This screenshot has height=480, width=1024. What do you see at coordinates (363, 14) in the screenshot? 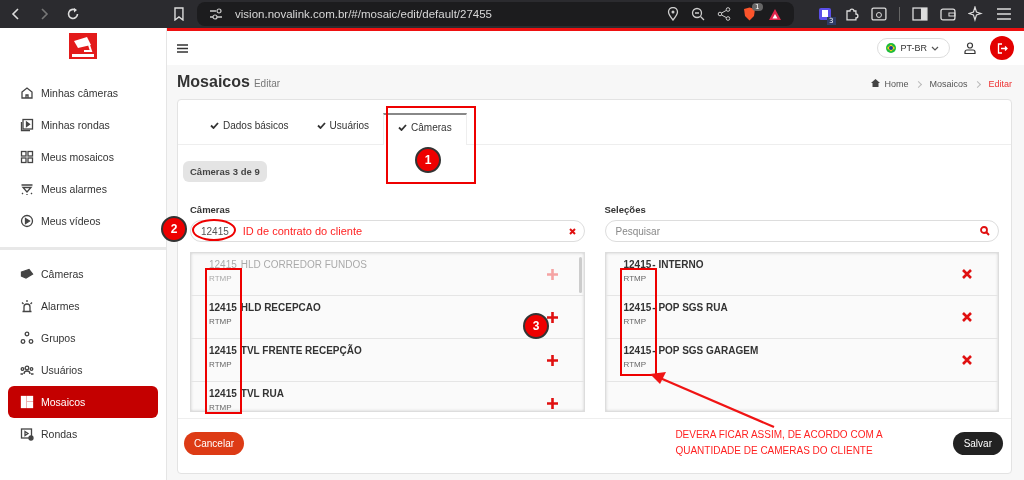
I see `url-text: vision.novalink.com.br/#/mosaic/edit/default/27455` at bounding box center [363, 14].